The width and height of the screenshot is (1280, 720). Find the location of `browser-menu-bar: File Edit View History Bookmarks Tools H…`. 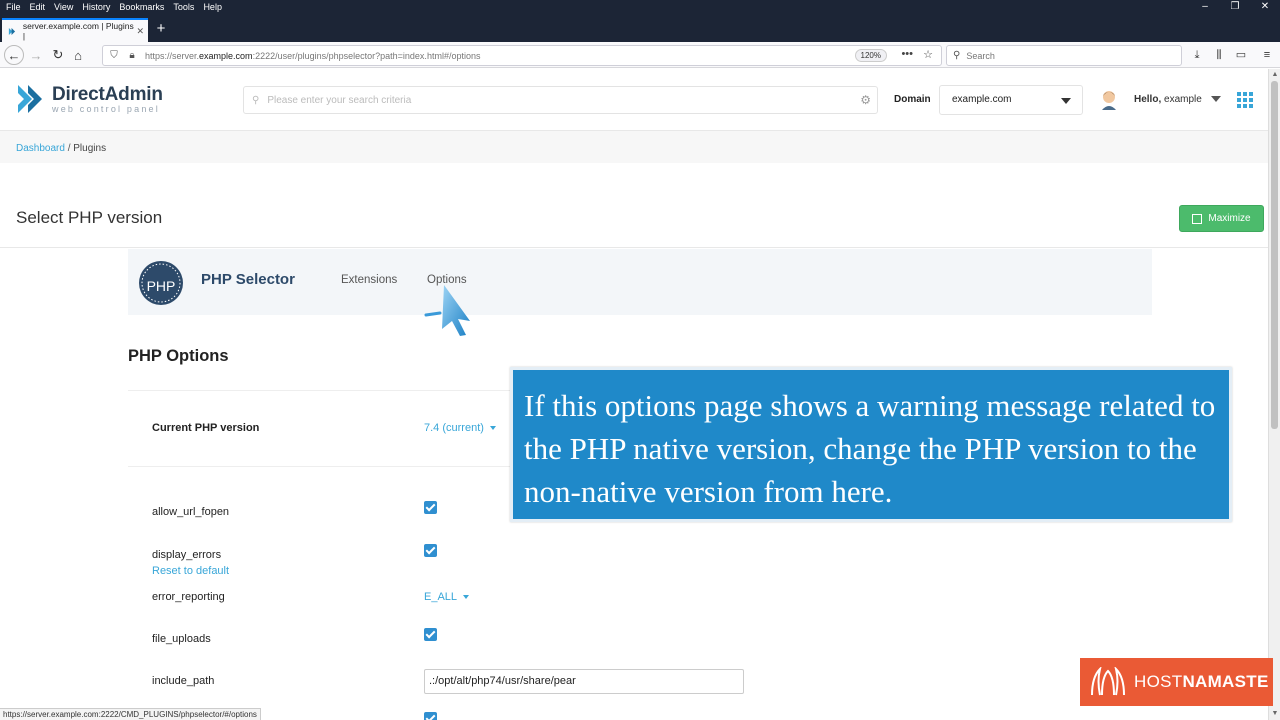

browser-menu-bar: File Edit View History Bookmarks Tools H… is located at coordinates (640, 7).